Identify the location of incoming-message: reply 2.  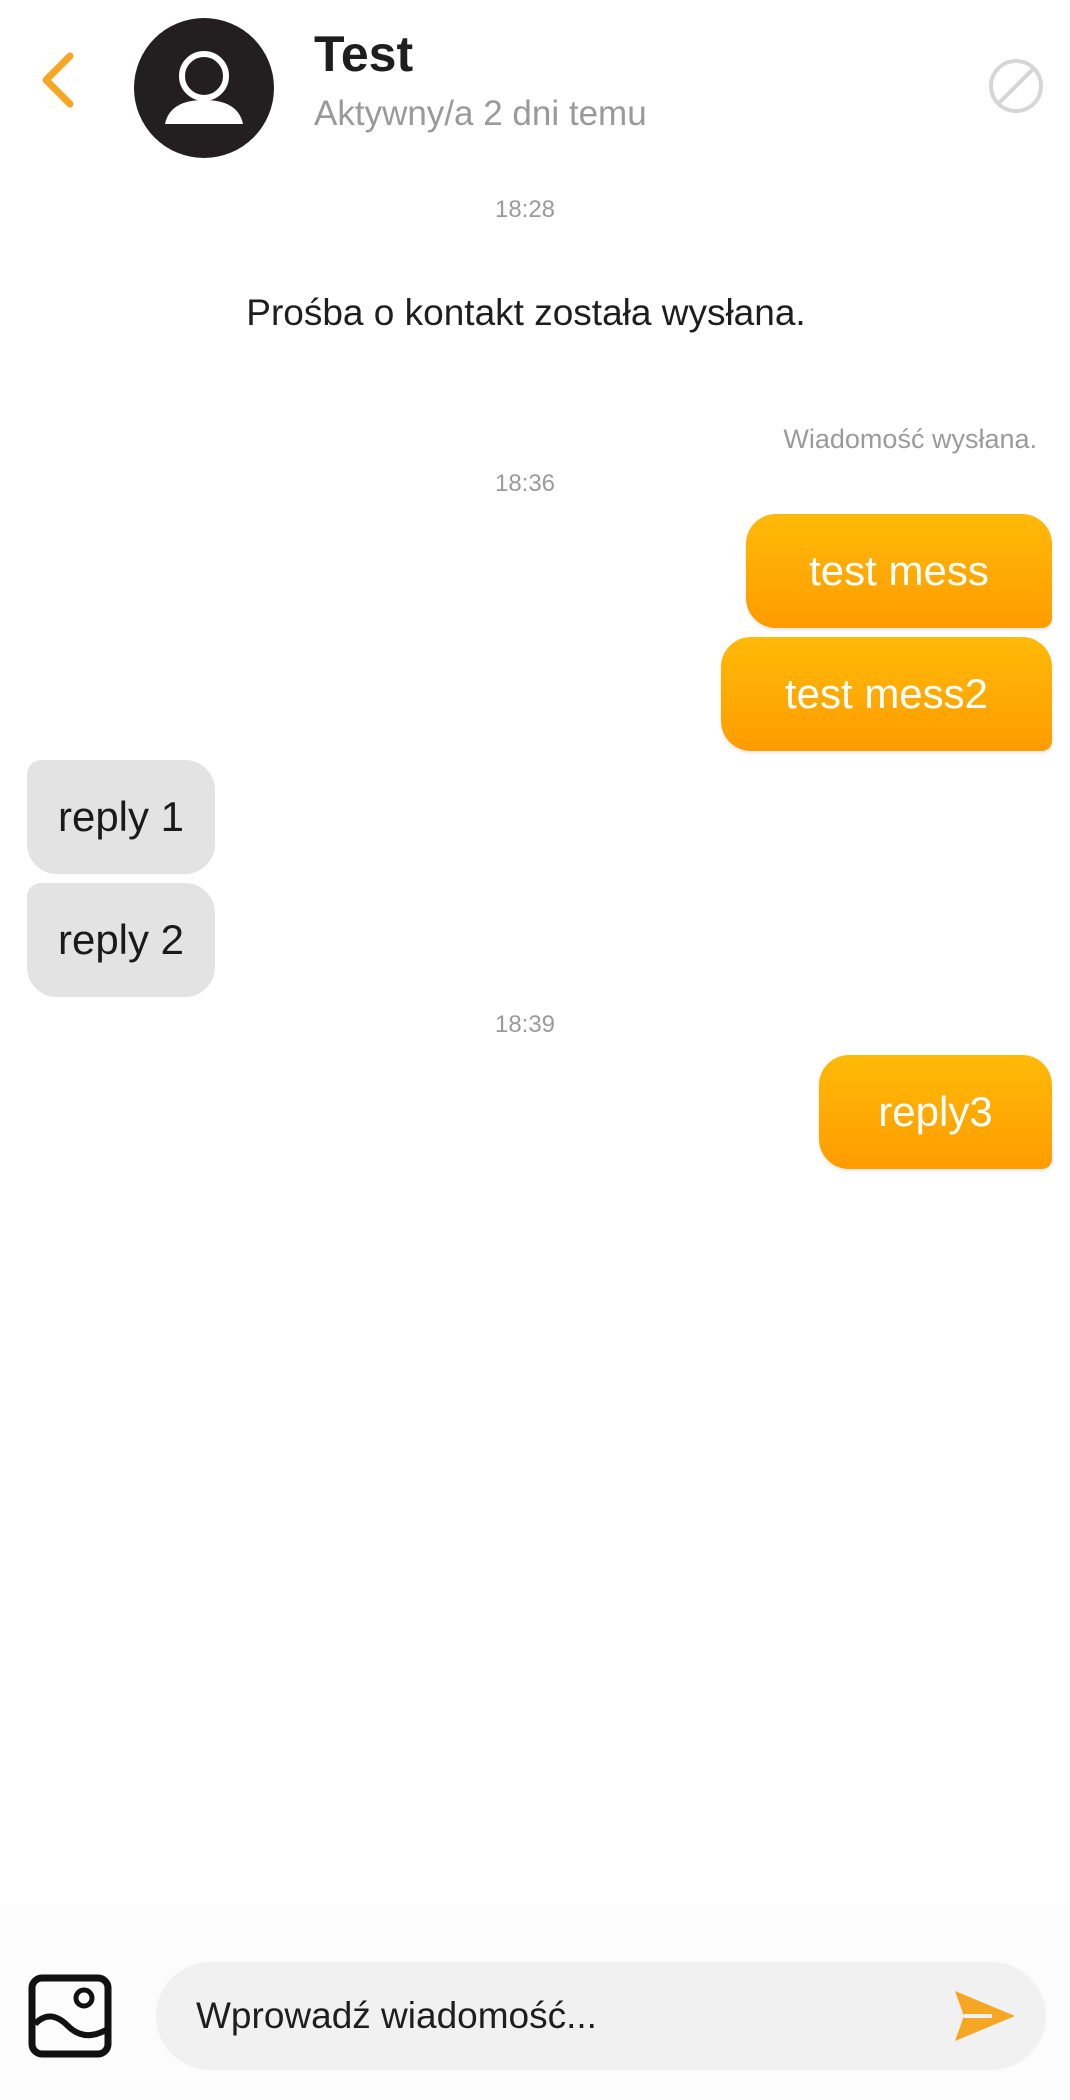
(121, 940).